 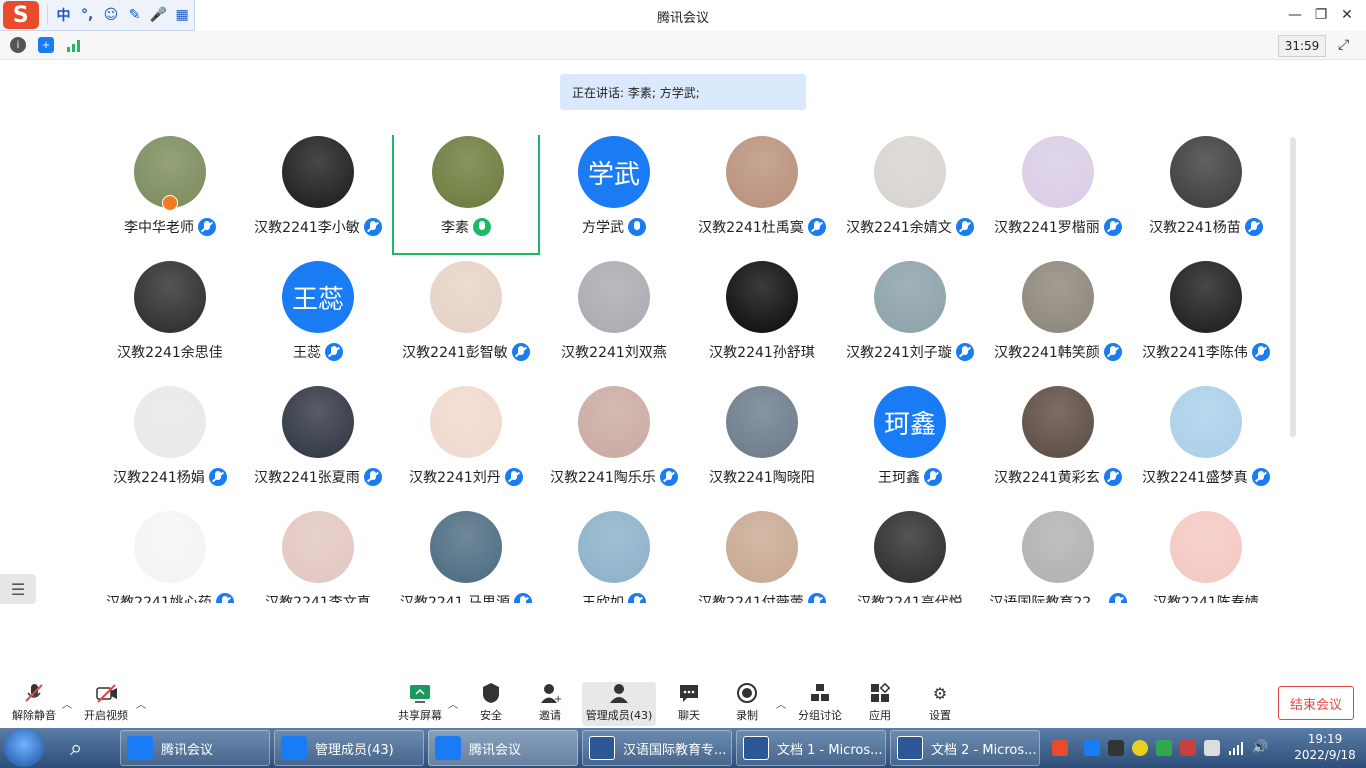 I want to click on participant-tile: 汉教2241罗楷丽, so click(x=1058, y=195).